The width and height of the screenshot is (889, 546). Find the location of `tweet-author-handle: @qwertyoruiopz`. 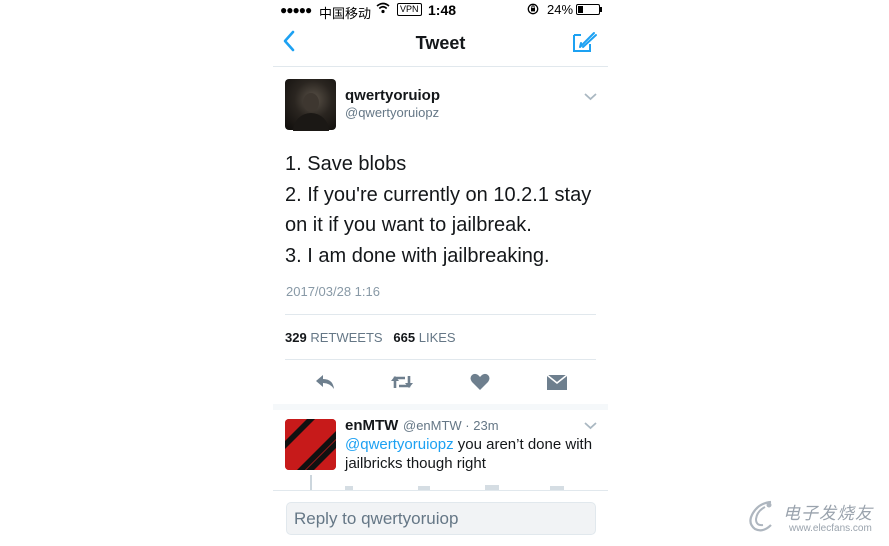

tweet-author-handle: @qwertyoruiopz is located at coordinates (392, 112).